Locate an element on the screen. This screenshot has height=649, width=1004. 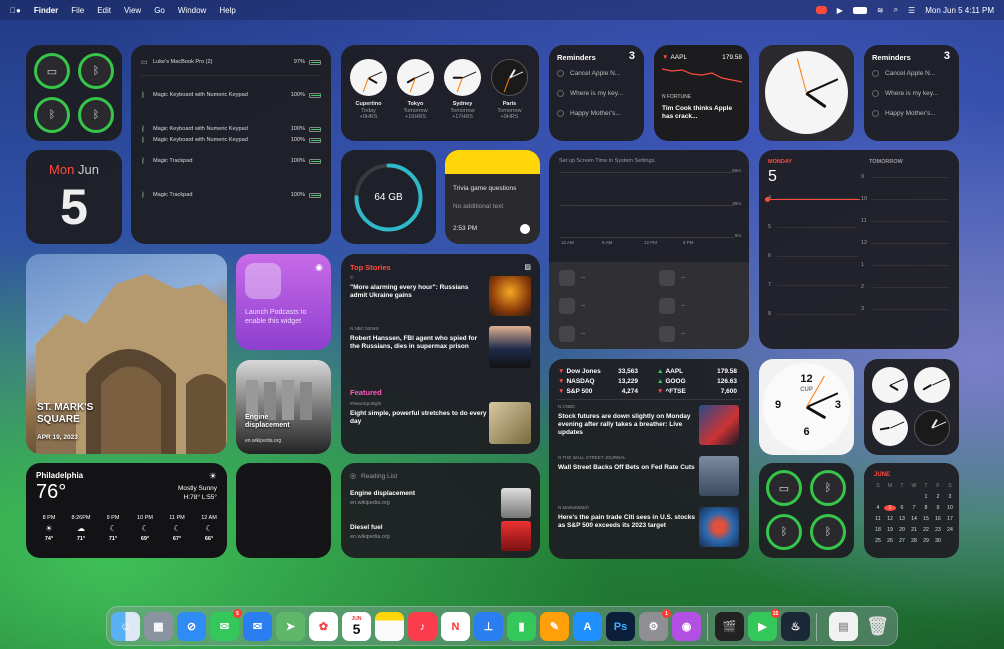
news-app-icon: N is located at coordinates (455, 626).